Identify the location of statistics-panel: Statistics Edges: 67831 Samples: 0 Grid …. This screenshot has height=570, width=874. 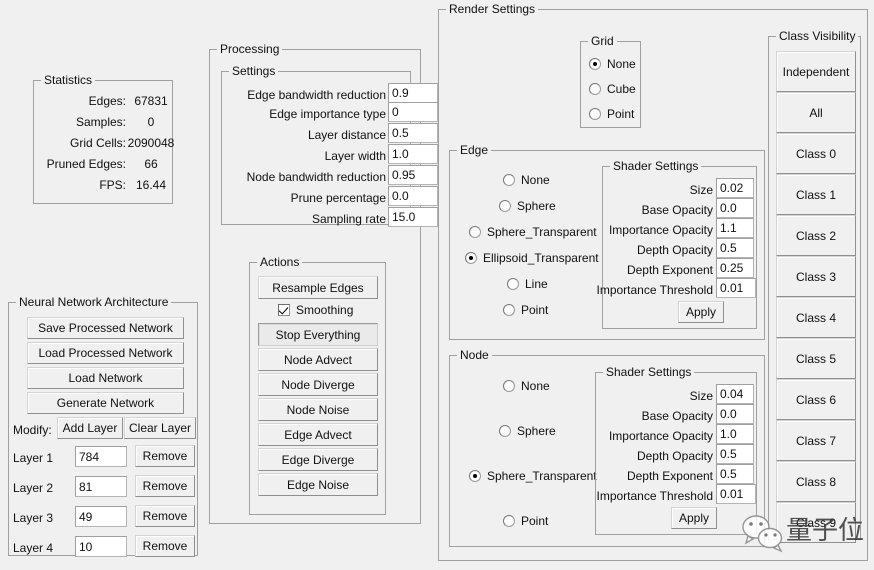
(104, 138).